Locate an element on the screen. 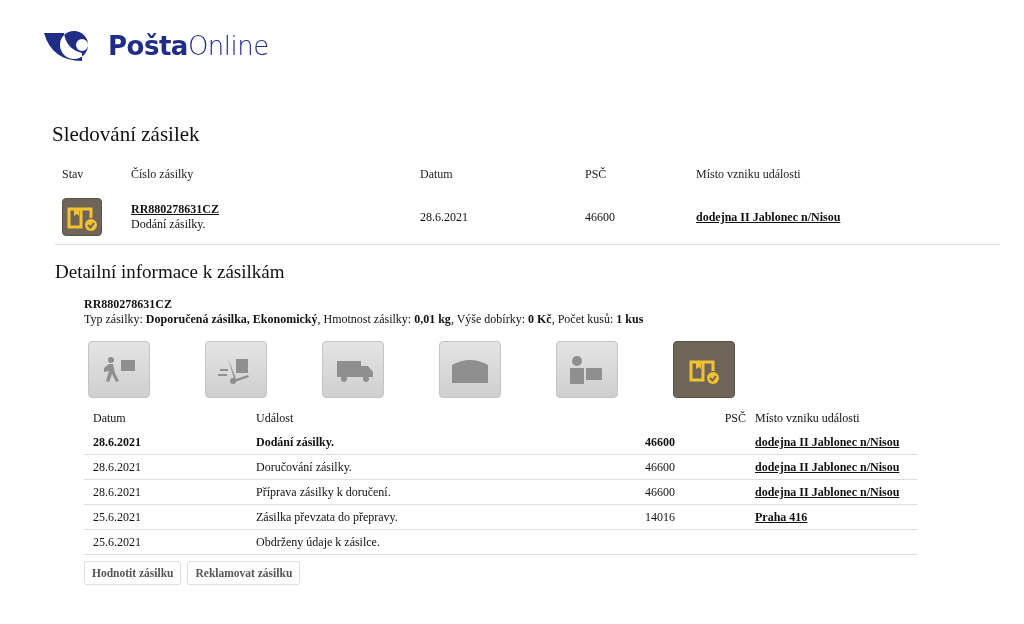 The height and width of the screenshot is (624, 1024). postal-code-text: 46600 is located at coordinates (600, 217).